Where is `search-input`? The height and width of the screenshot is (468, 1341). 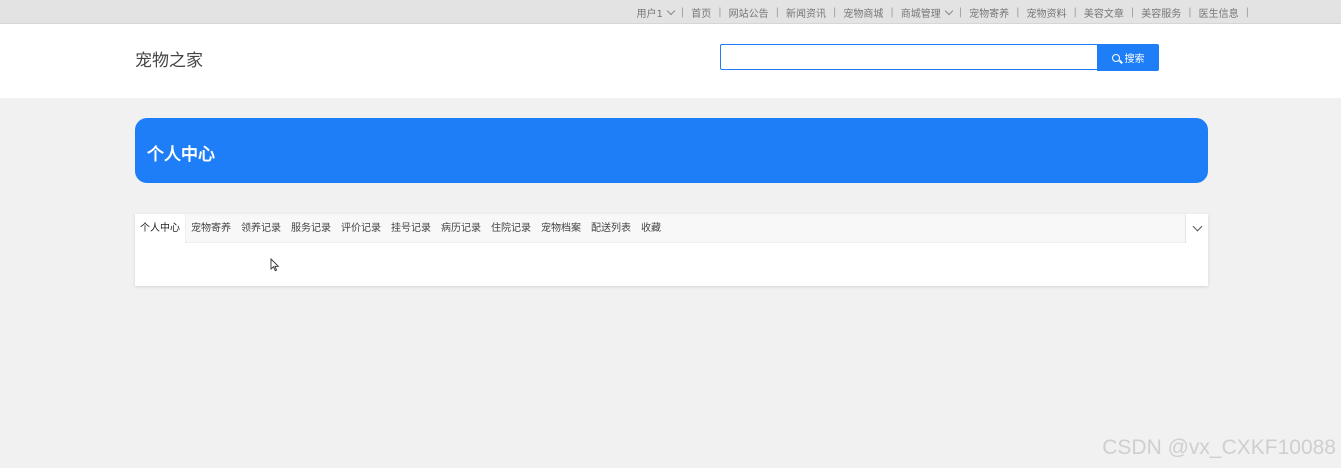 search-input is located at coordinates (908, 57).